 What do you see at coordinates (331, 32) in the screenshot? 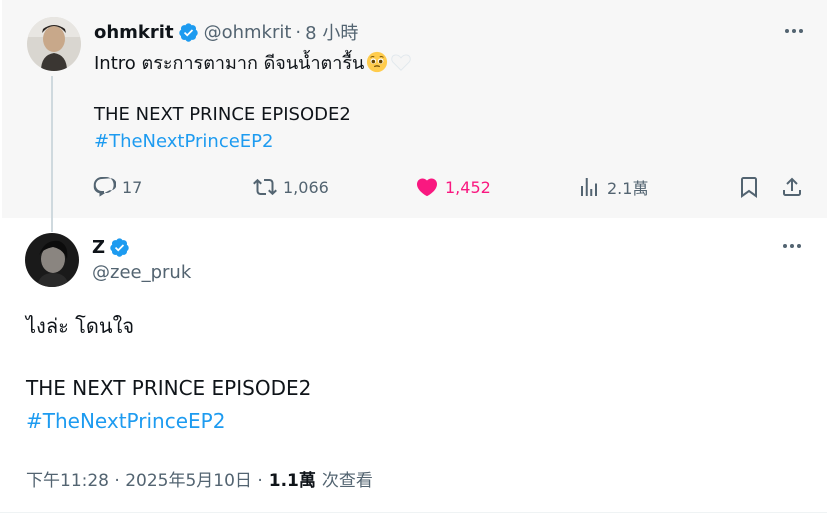
I see `tweet-time: 8 小時` at bounding box center [331, 32].